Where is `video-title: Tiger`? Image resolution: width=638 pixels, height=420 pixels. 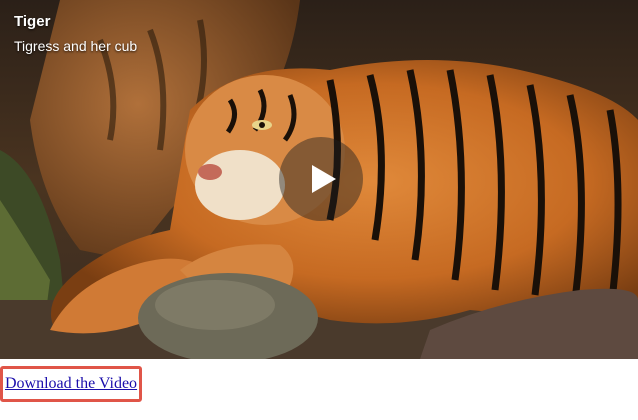
video-title: Tiger is located at coordinates (32, 21).